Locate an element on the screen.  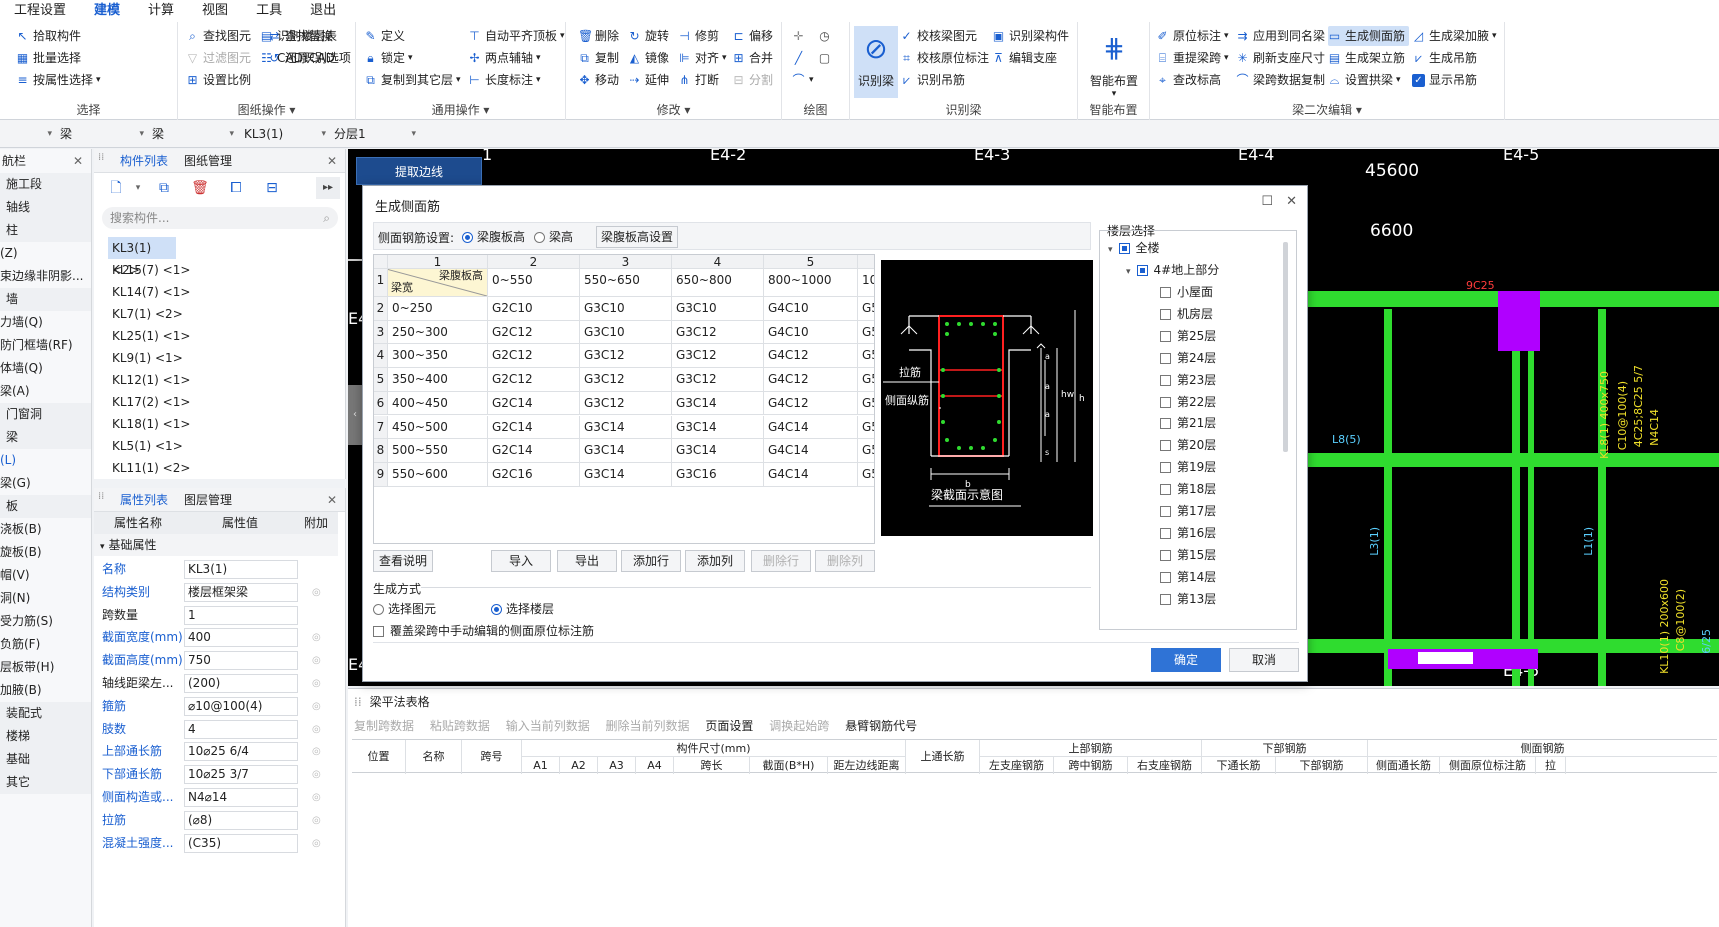
filter-element-button: ▽ 过滤图元 is located at coordinates (218, 58).